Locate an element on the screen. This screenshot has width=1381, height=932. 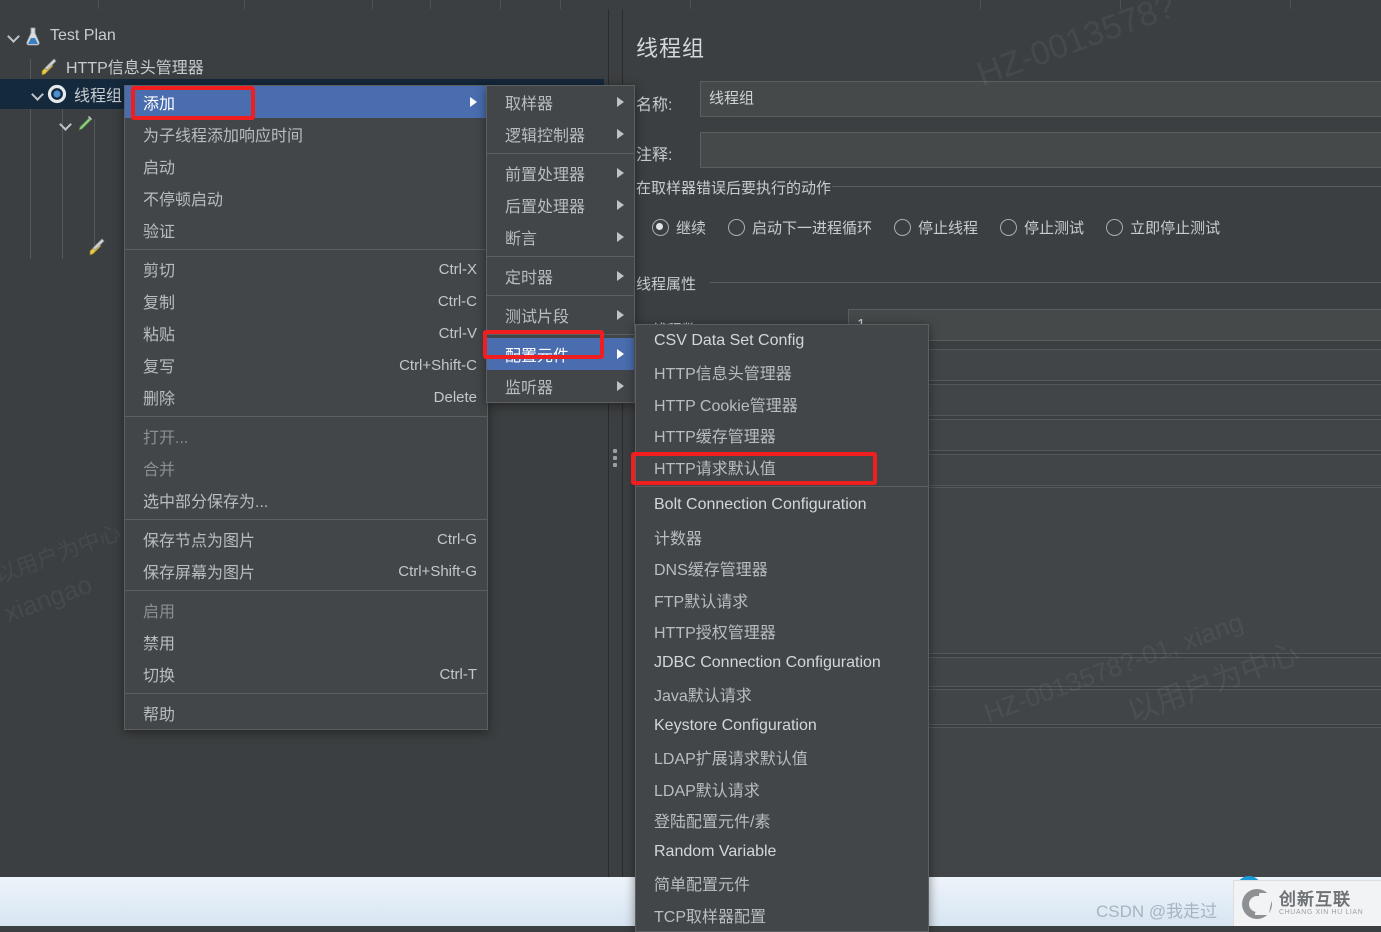
radio-stop-thread: 停止线程 is located at coordinates (936, 227).